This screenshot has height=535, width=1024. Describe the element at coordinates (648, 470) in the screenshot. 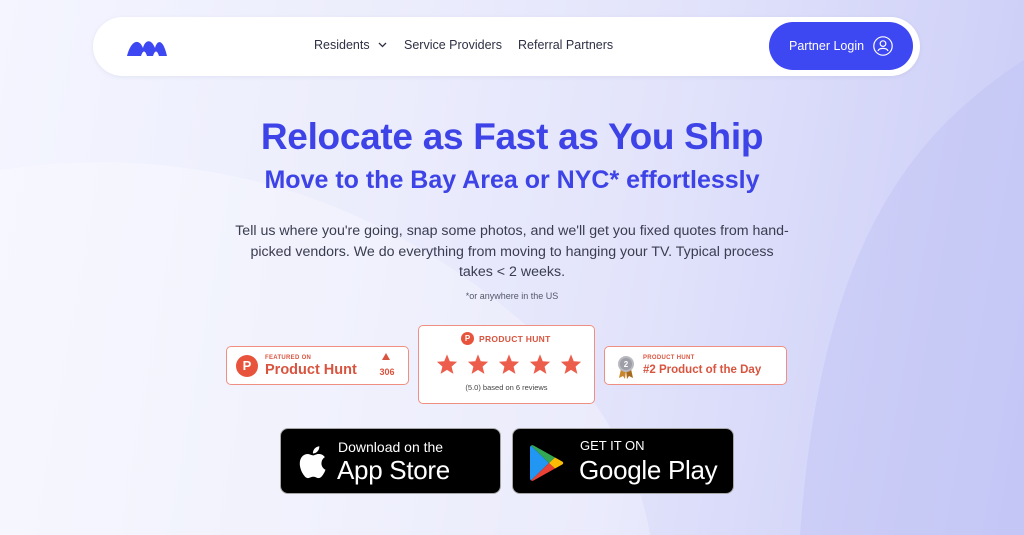

I see `google-play-big-label: Google Play` at that location.